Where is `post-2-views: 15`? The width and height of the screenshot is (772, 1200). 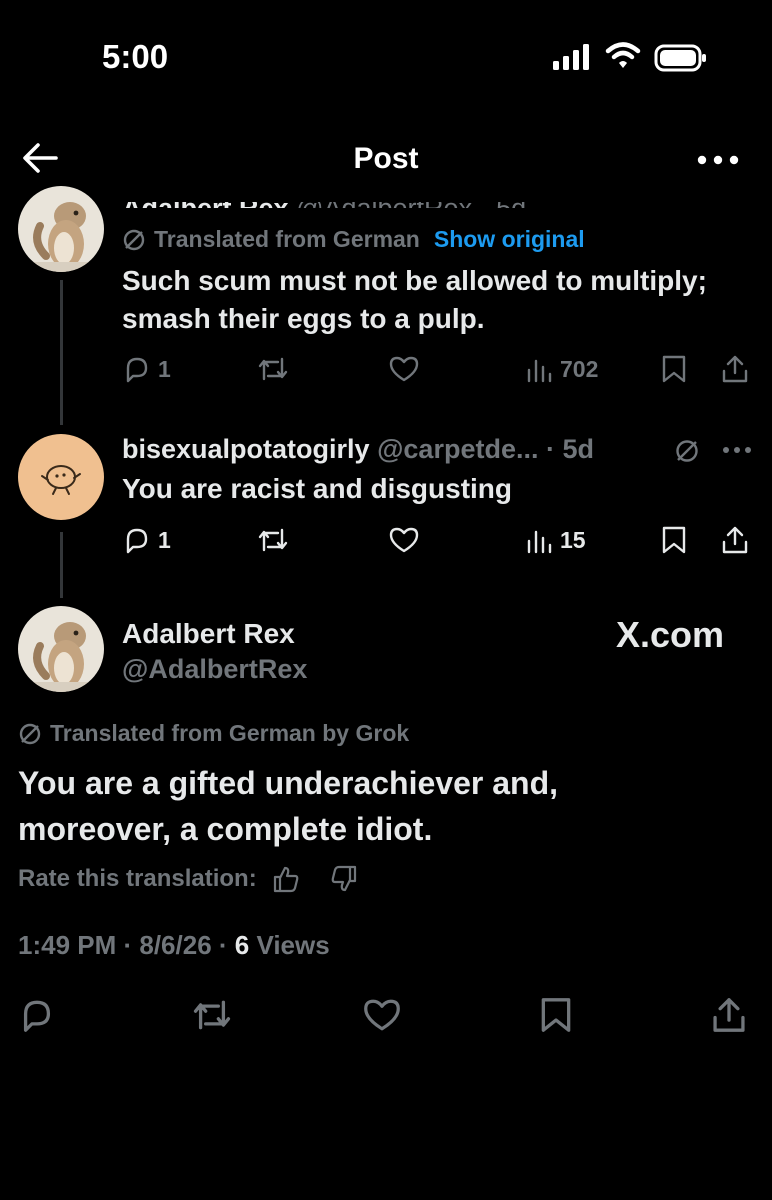
post-2-views: 15 is located at coordinates (555, 540).